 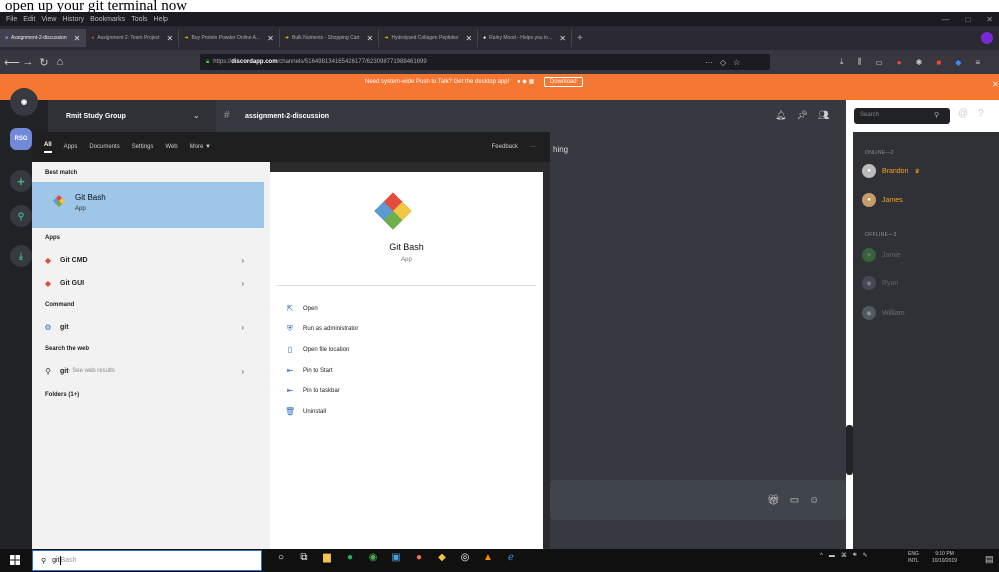 I want to click on bookmark-star-icon: ☆, so click(x=736, y=62).